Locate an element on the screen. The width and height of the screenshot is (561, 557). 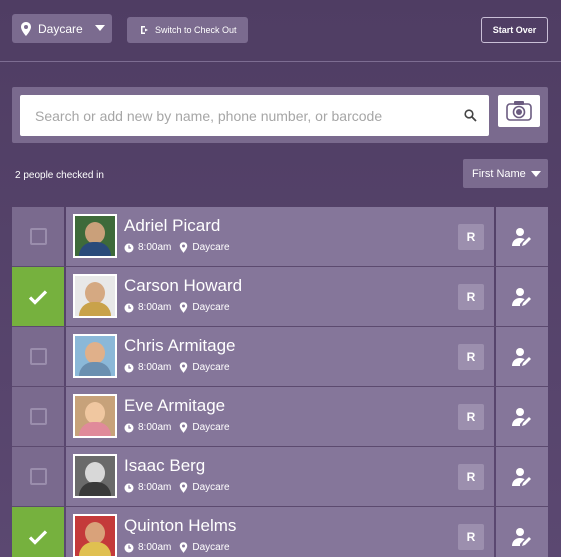
search-icon is located at coordinates (470, 115).